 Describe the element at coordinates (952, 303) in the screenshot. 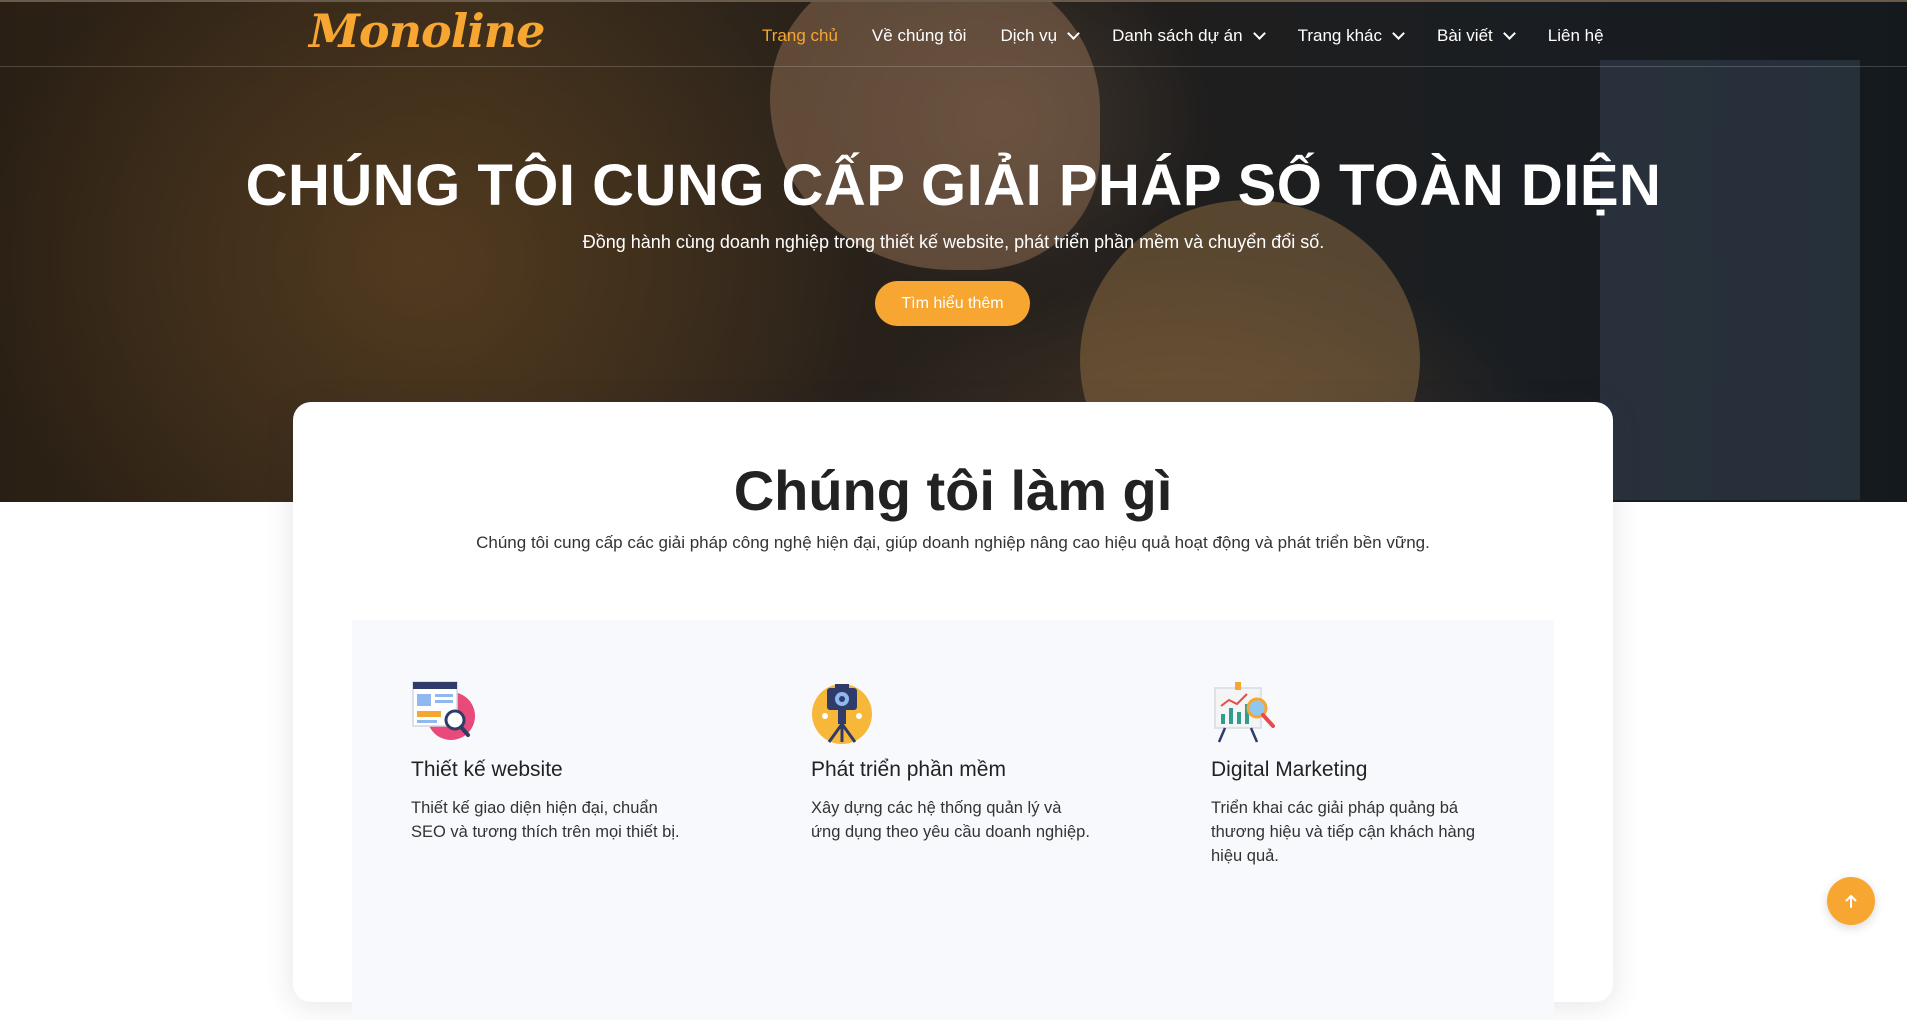

I see `learn-more-button: Tìm hiểu thêm` at that location.